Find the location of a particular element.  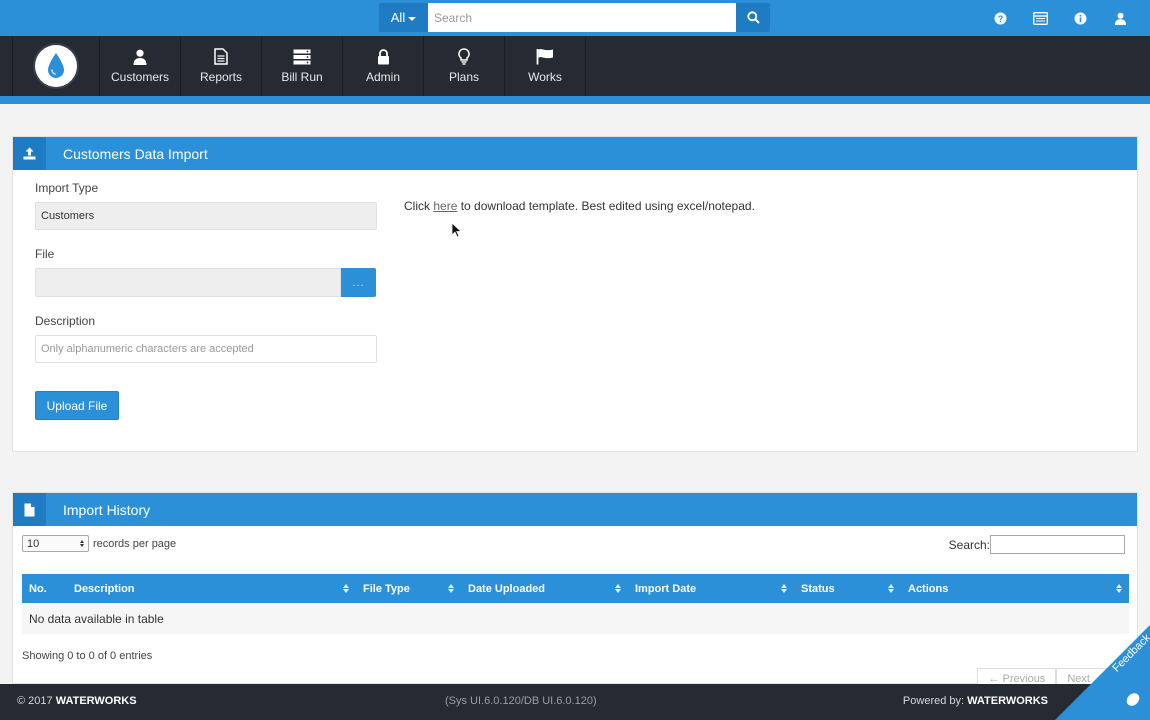

page-length-select: 10 is located at coordinates (55, 543).